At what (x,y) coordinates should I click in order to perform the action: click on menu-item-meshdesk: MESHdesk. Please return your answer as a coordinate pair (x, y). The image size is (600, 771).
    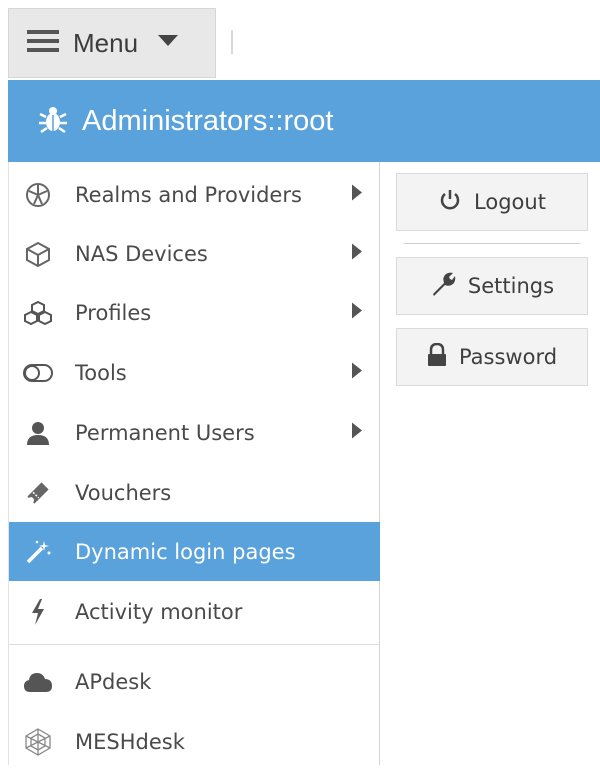
    Looking at the image, I should click on (194, 741).